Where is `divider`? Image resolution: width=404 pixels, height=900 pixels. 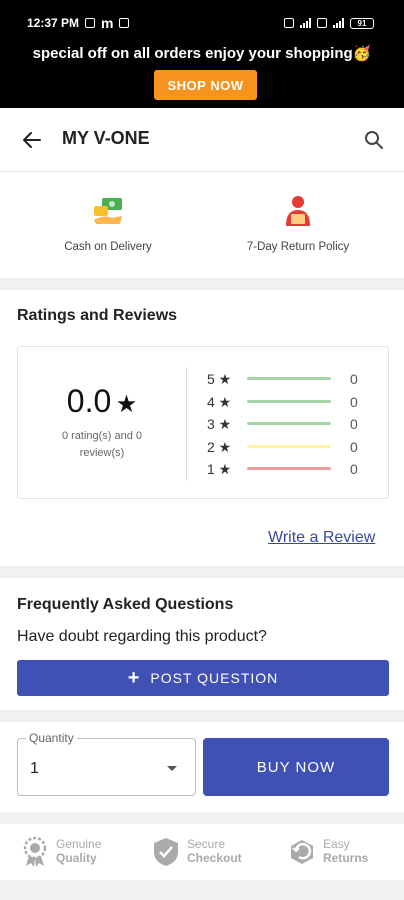
divider is located at coordinates (186, 424).